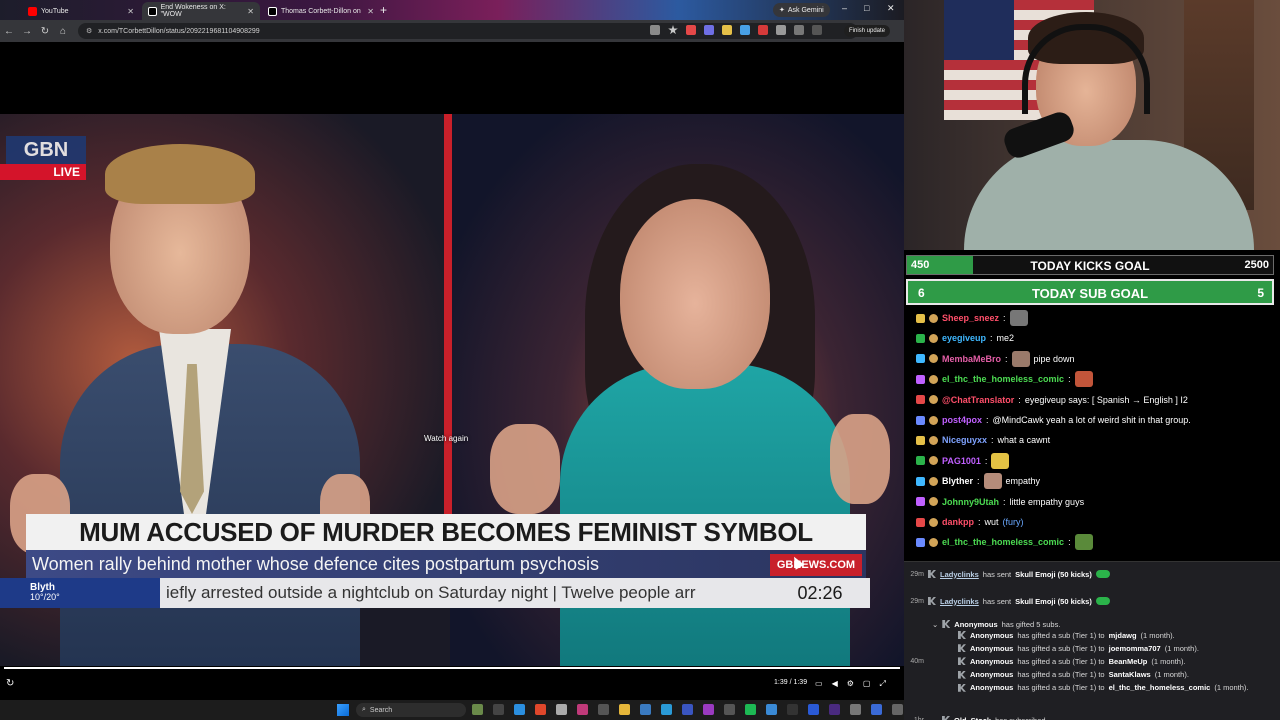 This screenshot has width=1280, height=720. Describe the element at coordinates (781, 30) in the screenshot. I see `puzzle-icon` at that location.